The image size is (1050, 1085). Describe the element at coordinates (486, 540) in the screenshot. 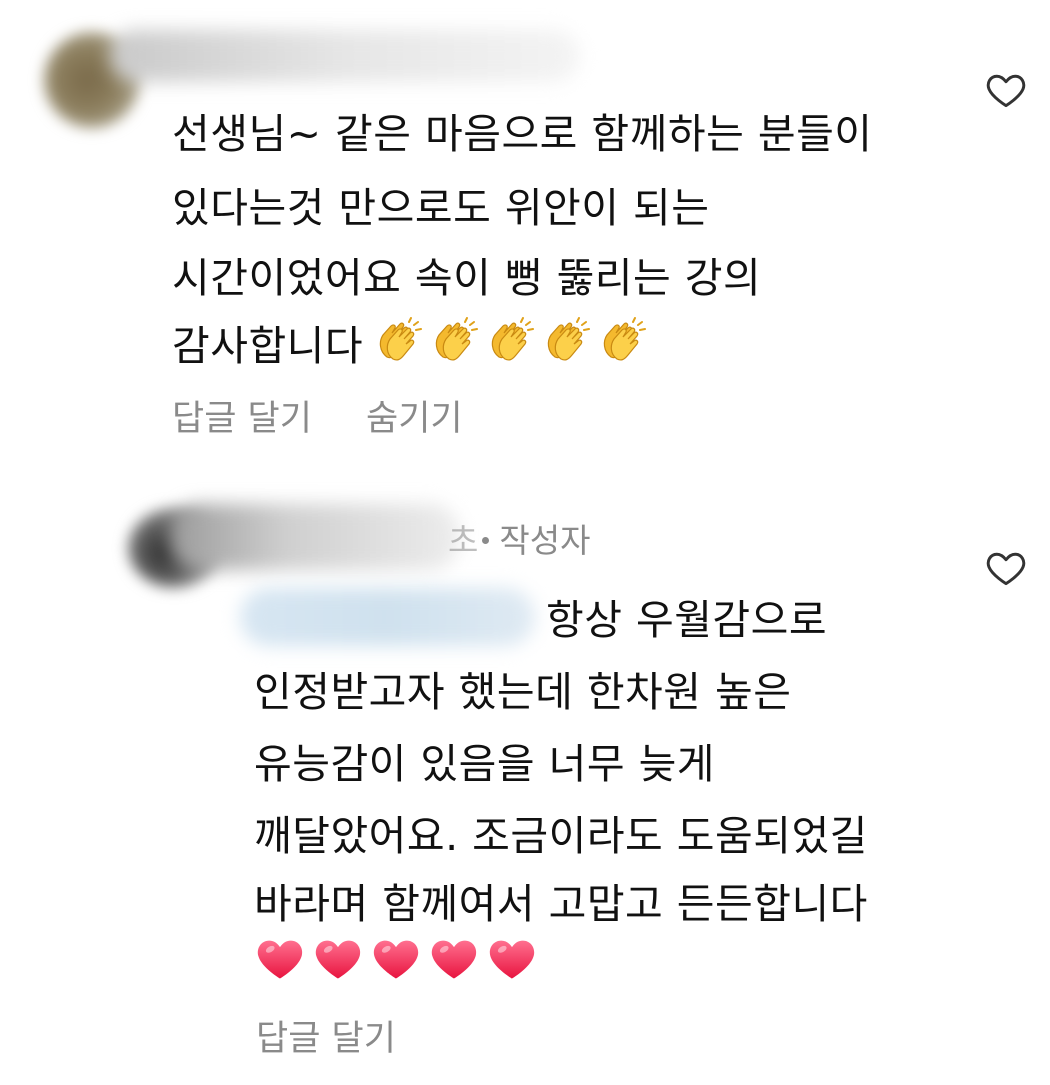

I see `separator-dot` at that location.